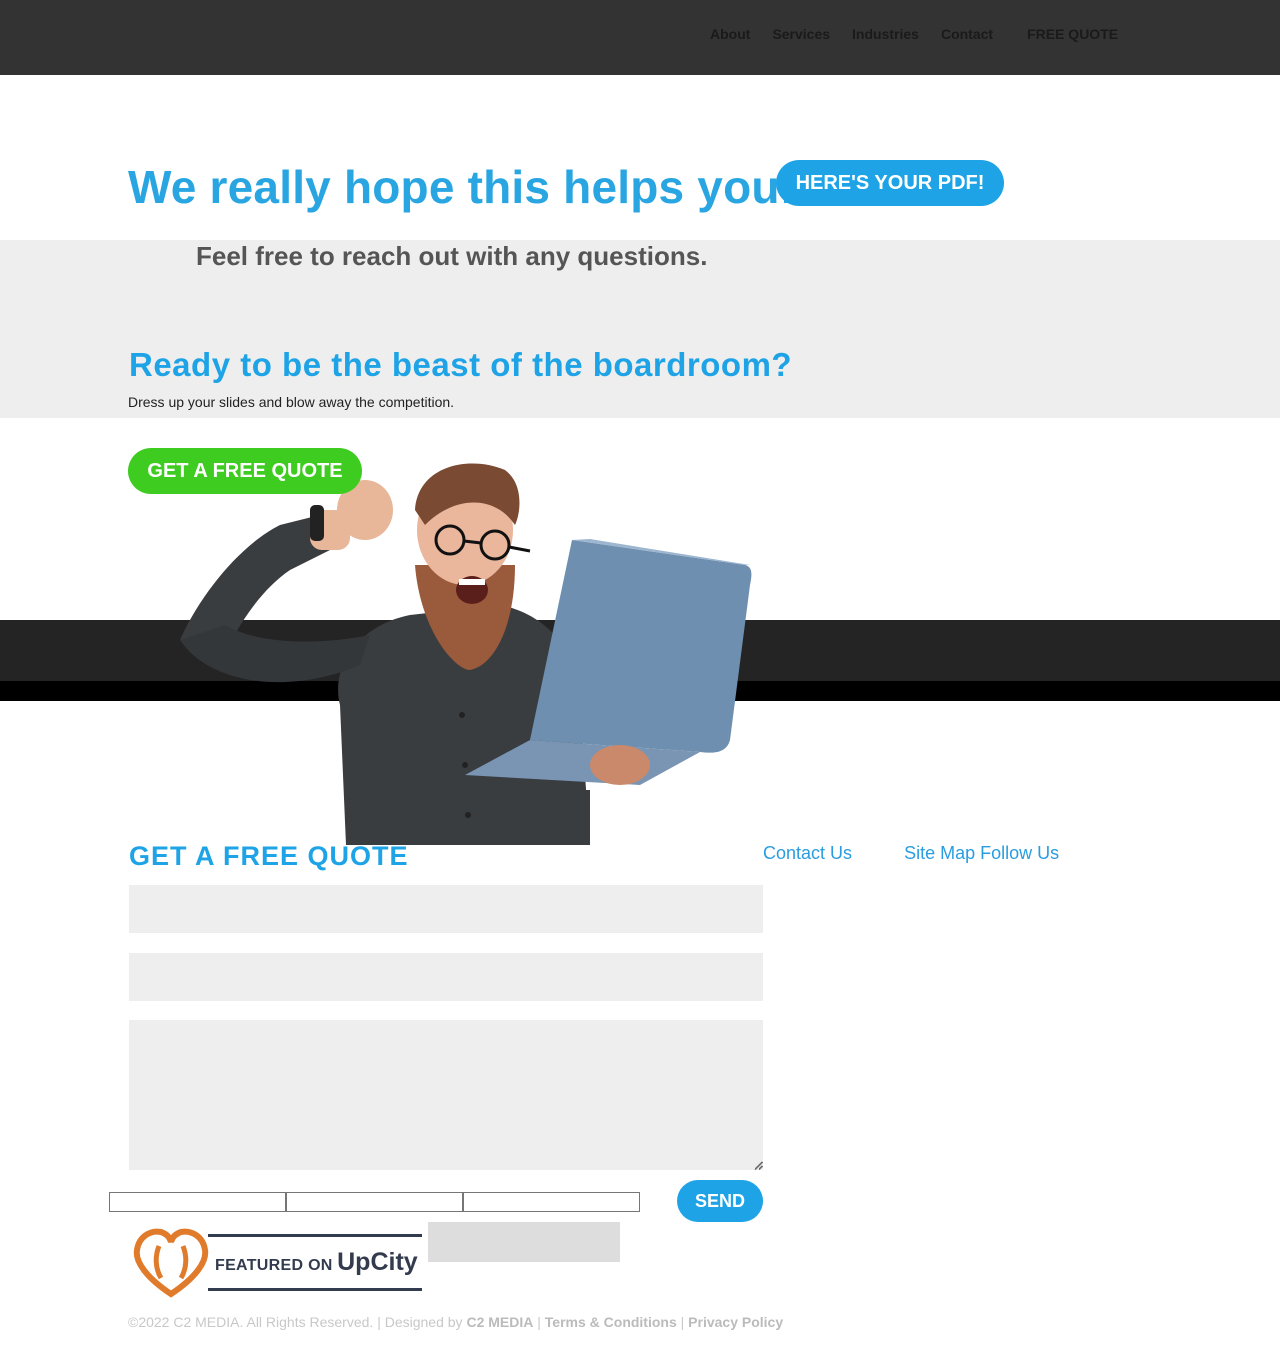  I want to click on name-input, so click(446, 909).